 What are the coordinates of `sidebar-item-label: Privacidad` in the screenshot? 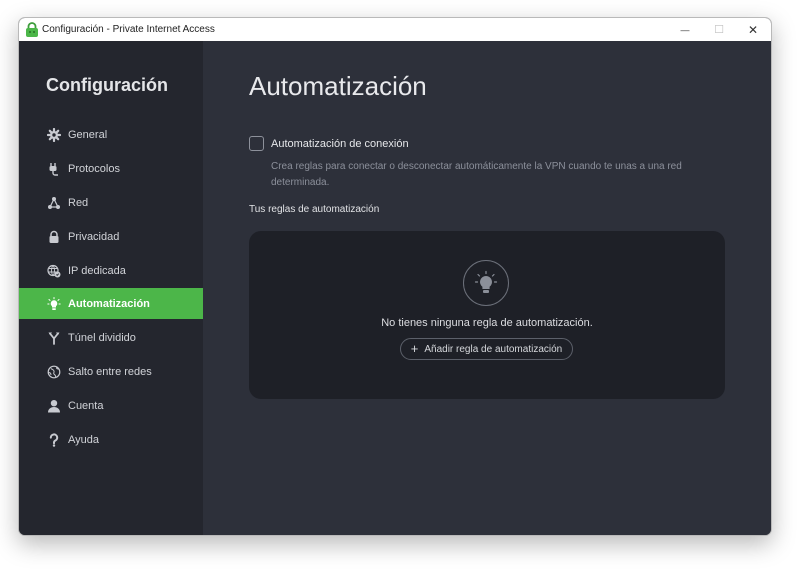 It's located at (94, 236).